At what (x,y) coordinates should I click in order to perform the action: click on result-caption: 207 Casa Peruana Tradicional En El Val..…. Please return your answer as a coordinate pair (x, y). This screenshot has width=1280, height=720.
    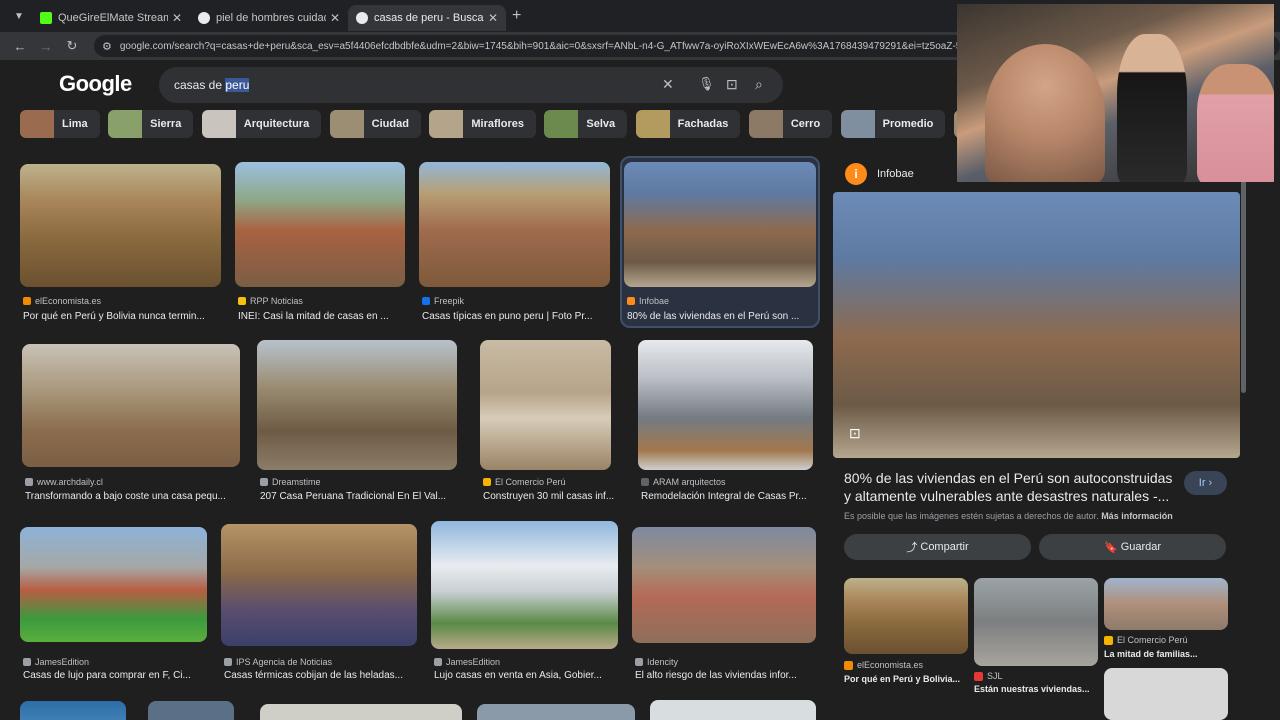
    Looking at the image, I should click on (360, 496).